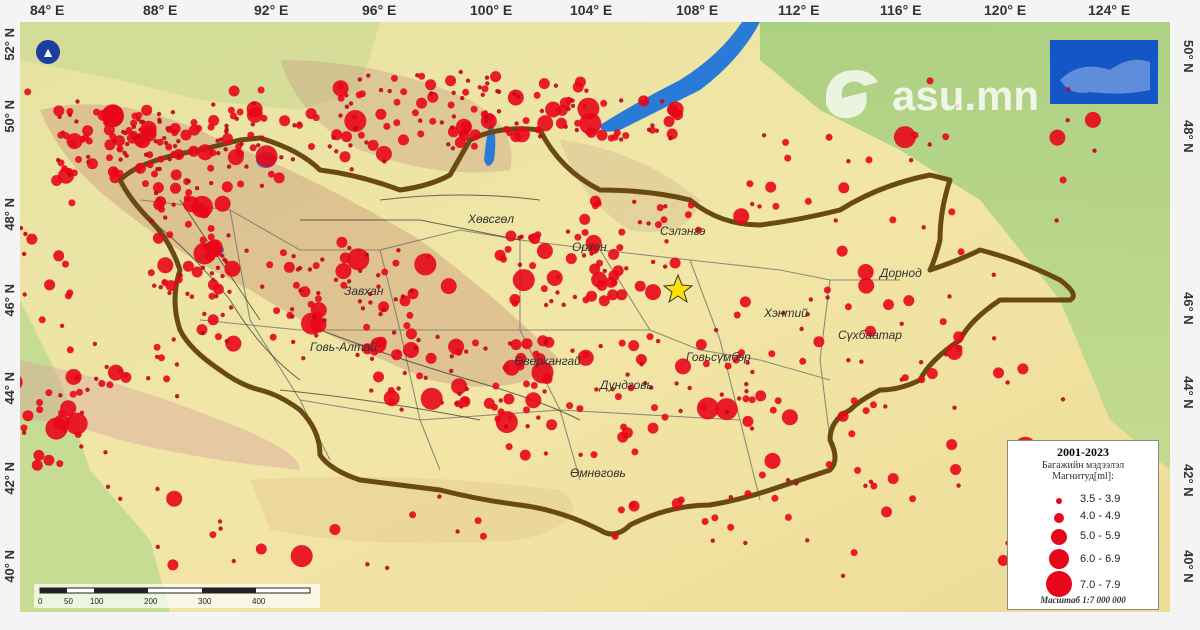 This screenshot has width=1200, height=630. What do you see at coordinates (1083, 452) in the screenshot?
I see `legend-title: 2001-2023` at bounding box center [1083, 452].